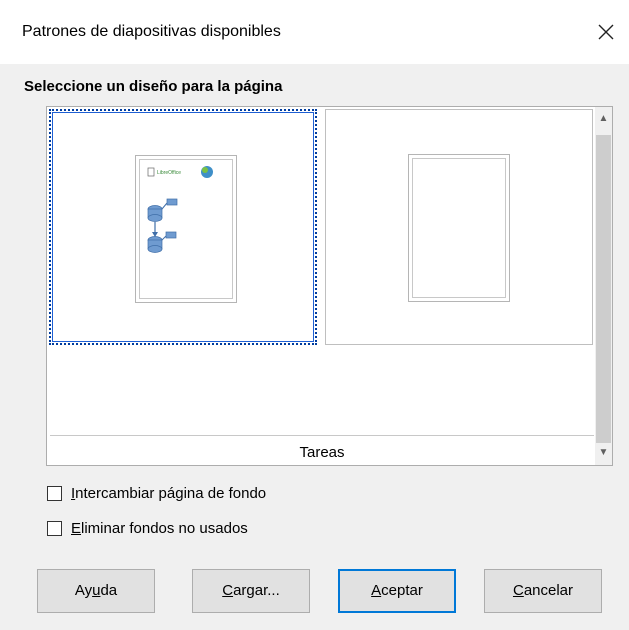 The image size is (629, 630). Describe the element at coordinates (169, 493) in the screenshot. I see `swap-background-label: Intercambiar página de fondo` at that location.